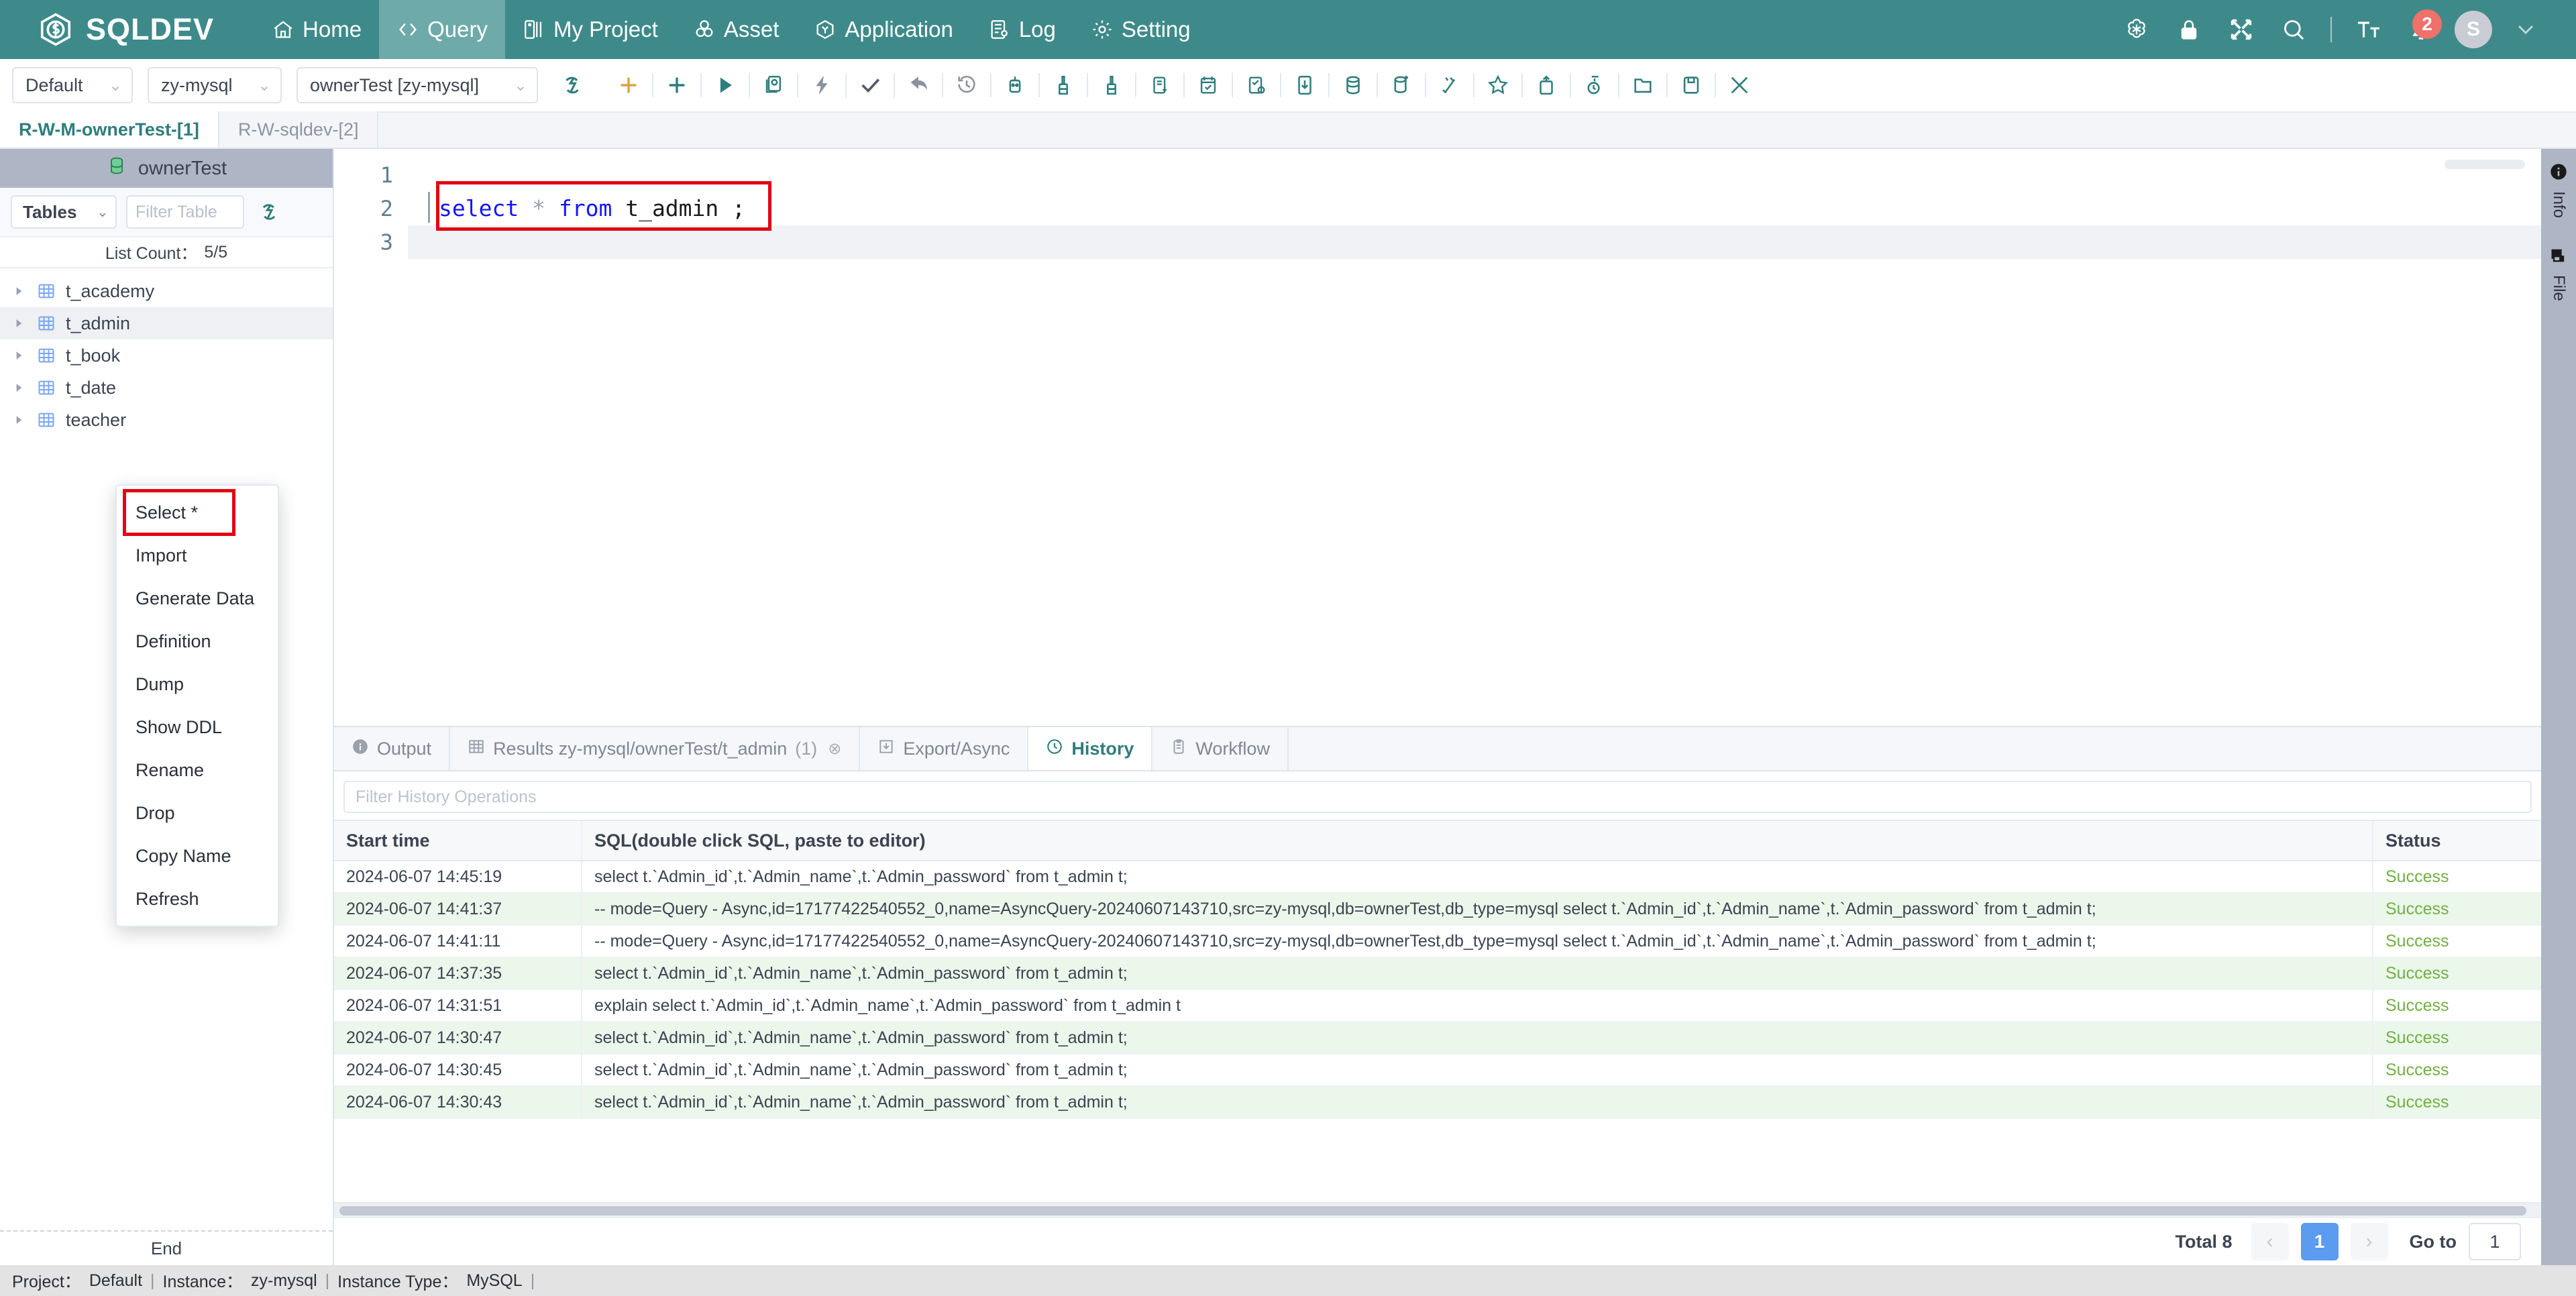 Image resolution: width=2576 pixels, height=1296 pixels. I want to click on plan-check-icon, so click(1208, 85).